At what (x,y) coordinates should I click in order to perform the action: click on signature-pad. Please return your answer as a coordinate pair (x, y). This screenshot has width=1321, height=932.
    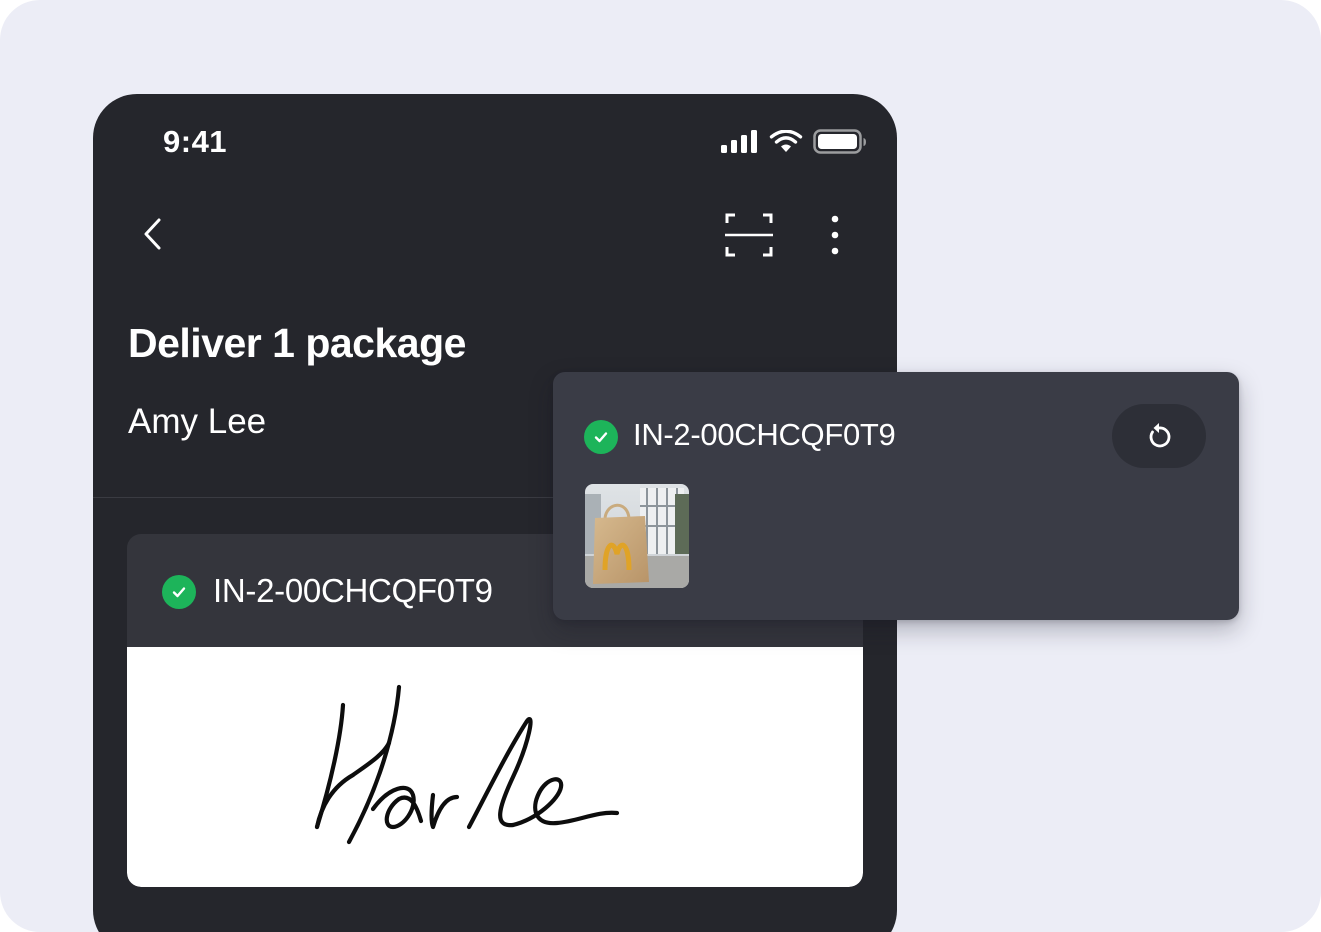
    Looking at the image, I should click on (495, 767).